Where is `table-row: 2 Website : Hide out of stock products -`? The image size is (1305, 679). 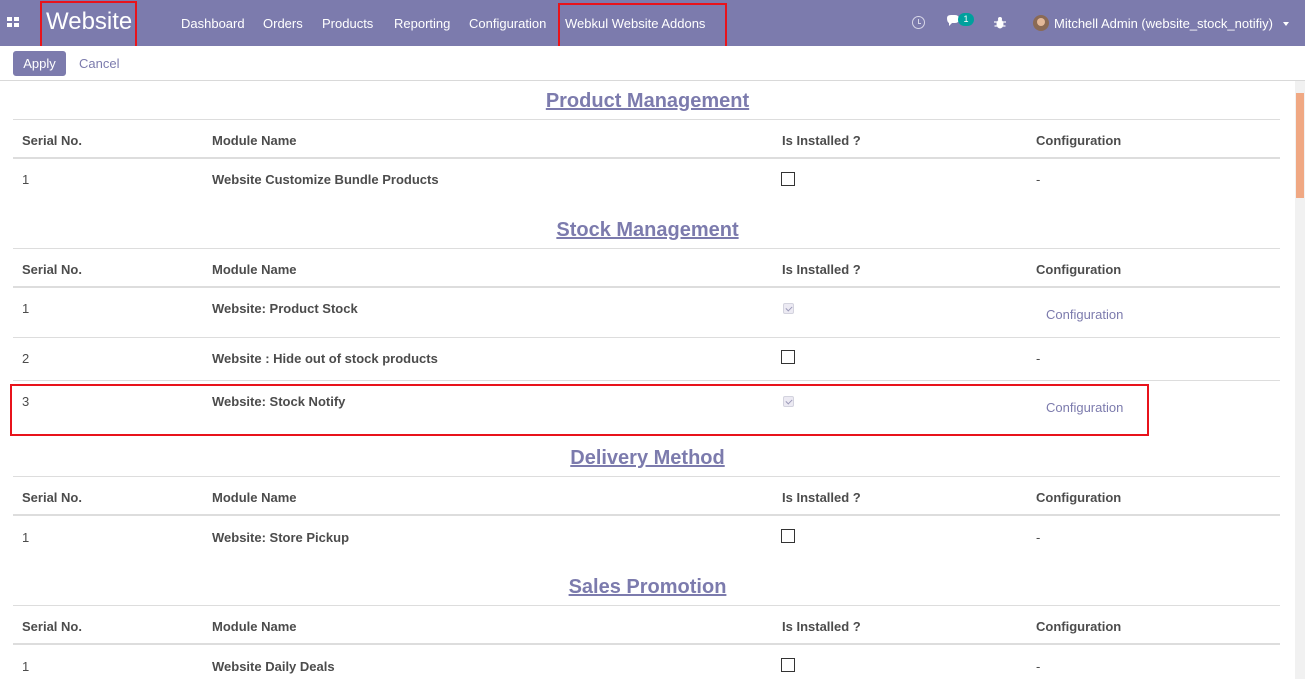
table-row: 2 Website : Hide out of stock products - is located at coordinates (646, 359).